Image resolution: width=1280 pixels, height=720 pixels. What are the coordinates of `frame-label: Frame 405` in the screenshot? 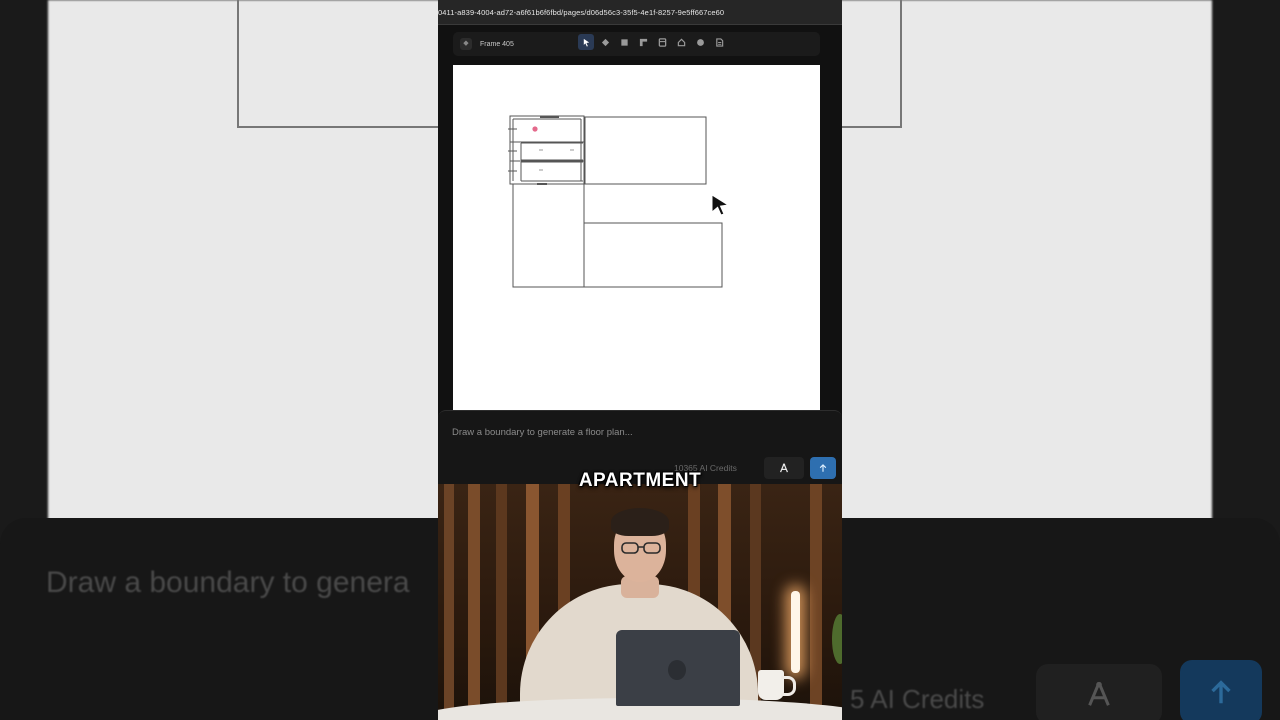 It's located at (497, 44).